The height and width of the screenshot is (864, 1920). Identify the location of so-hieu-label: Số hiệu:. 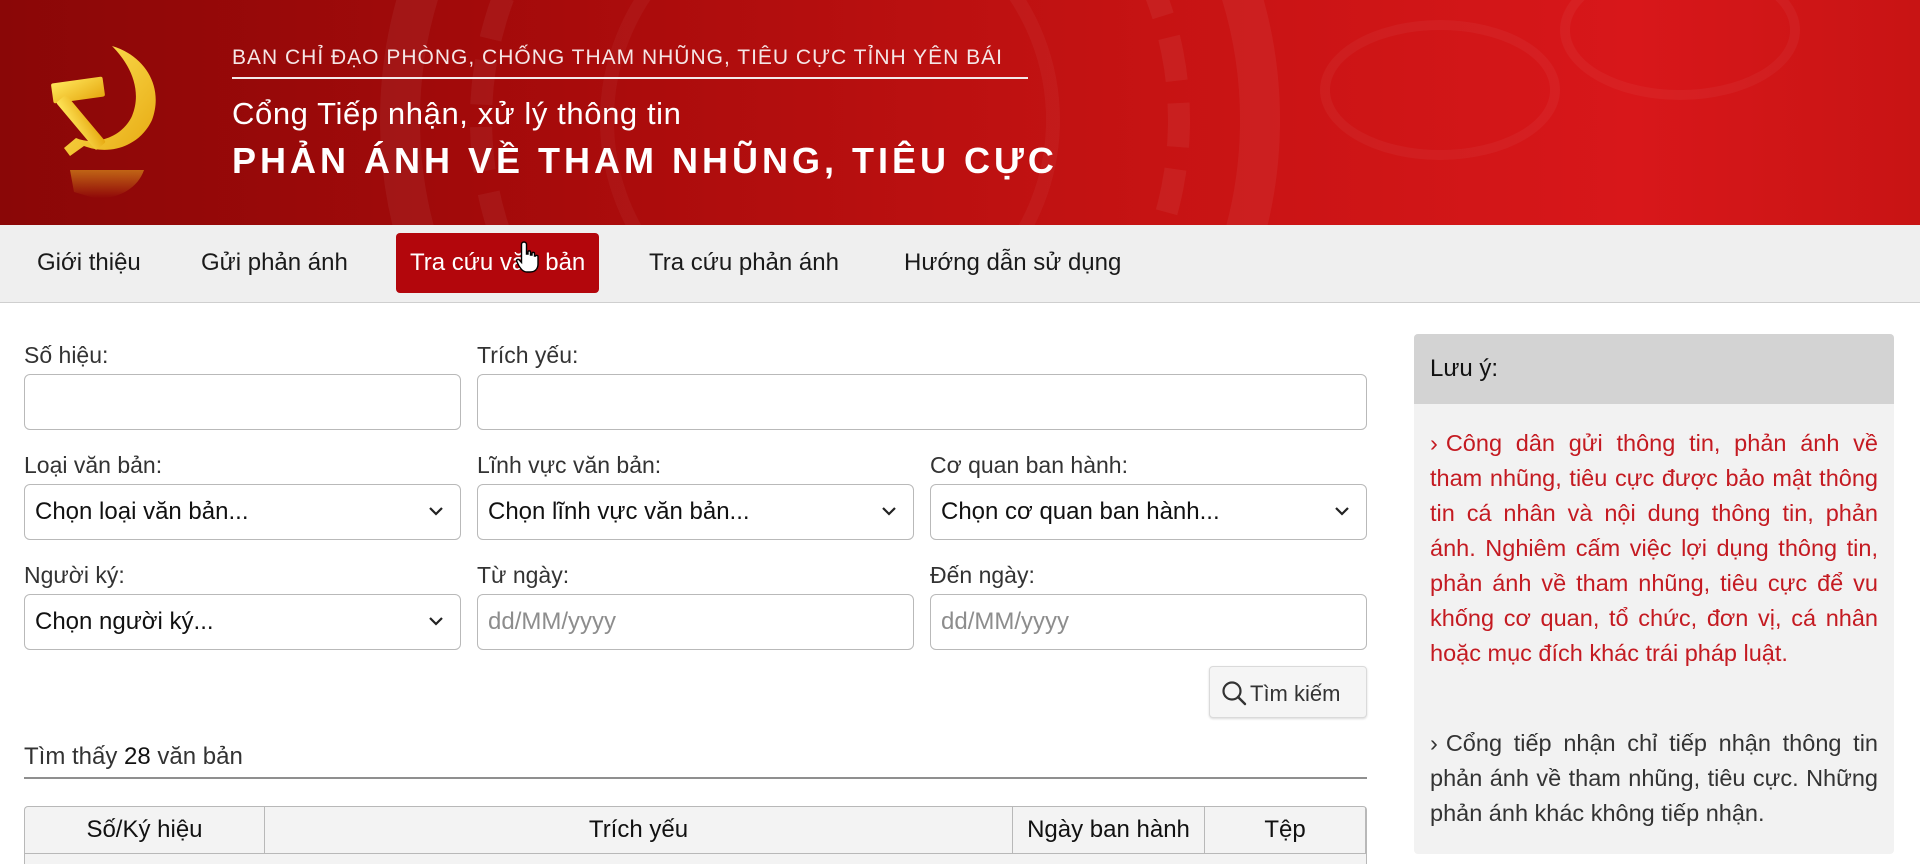
(66, 355).